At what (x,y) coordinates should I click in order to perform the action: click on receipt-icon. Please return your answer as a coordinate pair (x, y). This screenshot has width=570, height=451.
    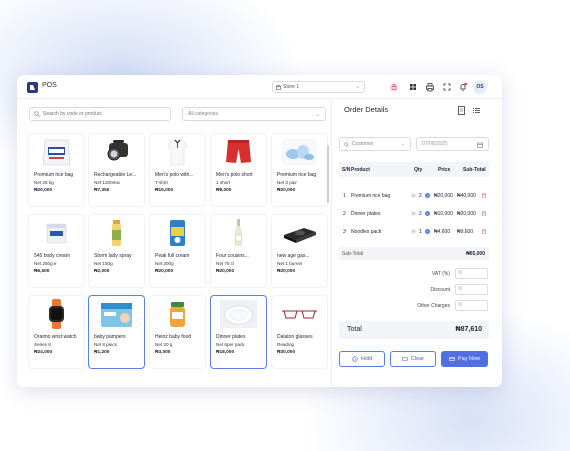
    Looking at the image, I should click on (461, 110).